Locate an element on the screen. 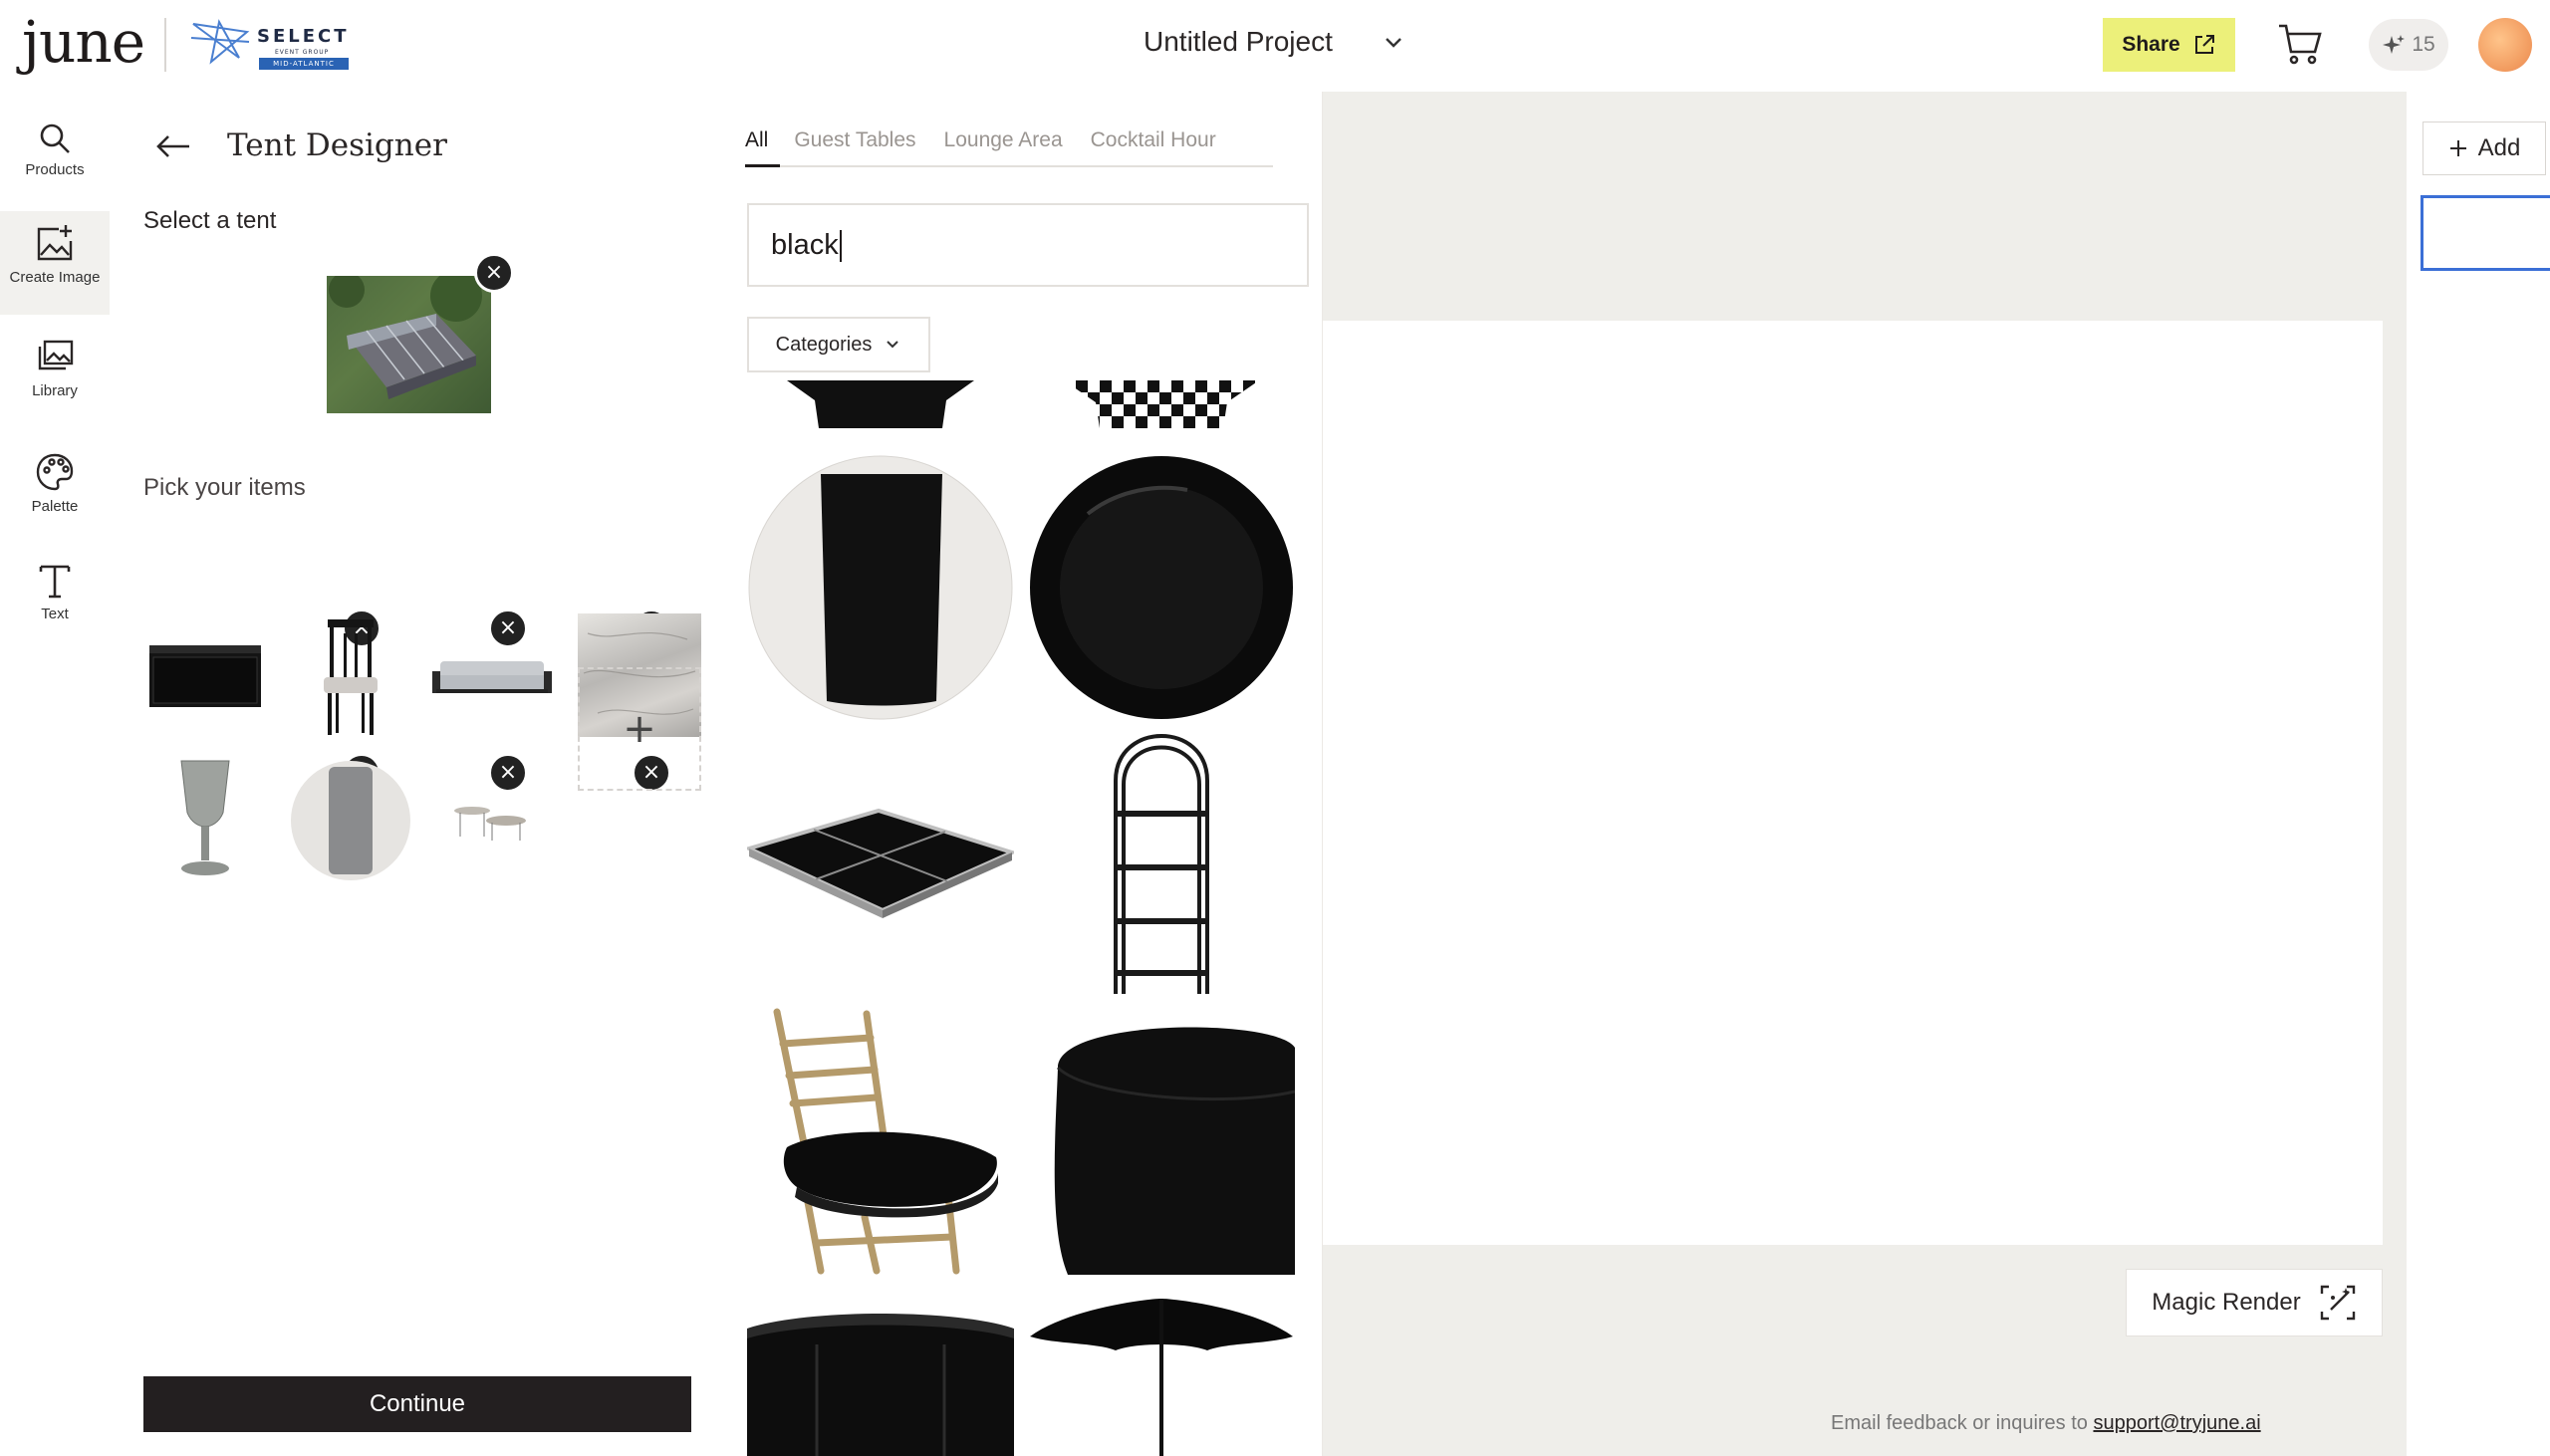  item-black-bar is located at coordinates (205, 675).